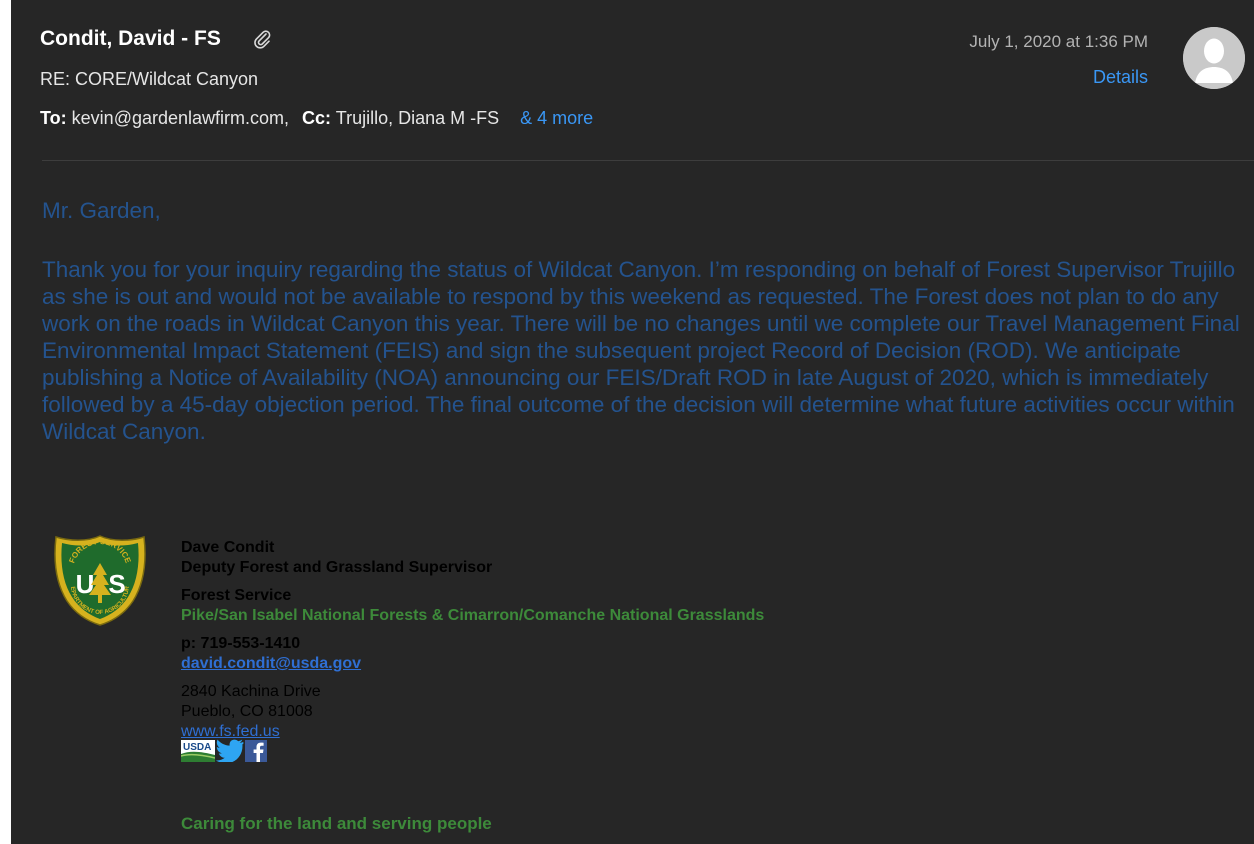 The width and height of the screenshot is (1254, 844). Describe the element at coordinates (648, 160) in the screenshot. I see `header-divider` at that location.